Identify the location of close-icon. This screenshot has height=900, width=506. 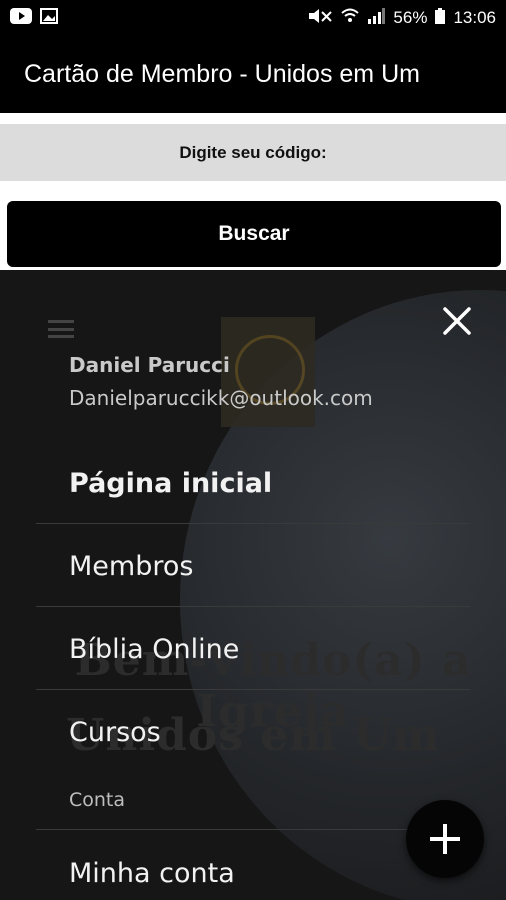
(457, 321).